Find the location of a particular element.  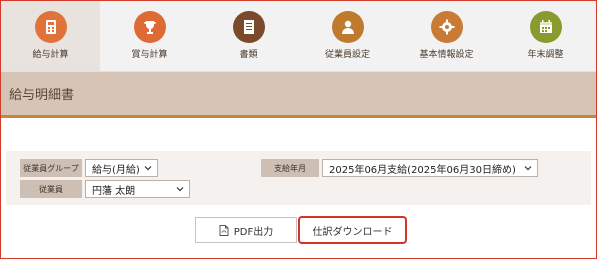

tab-payroll: 給与計算 is located at coordinates (50, 36).